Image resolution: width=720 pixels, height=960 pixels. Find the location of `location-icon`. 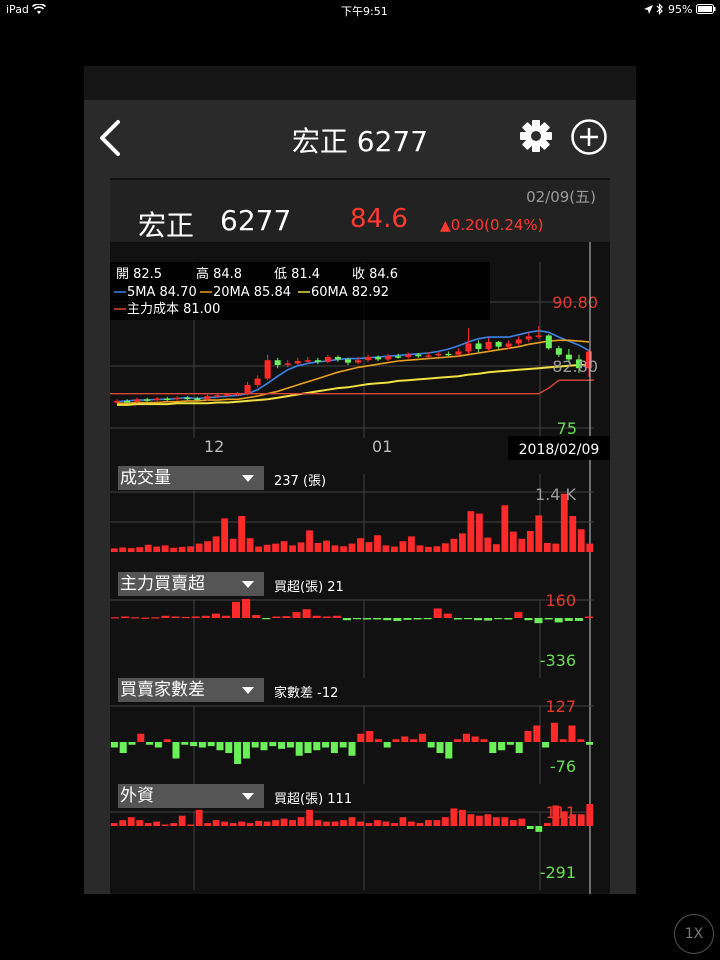

location-icon is located at coordinates (648, 9).